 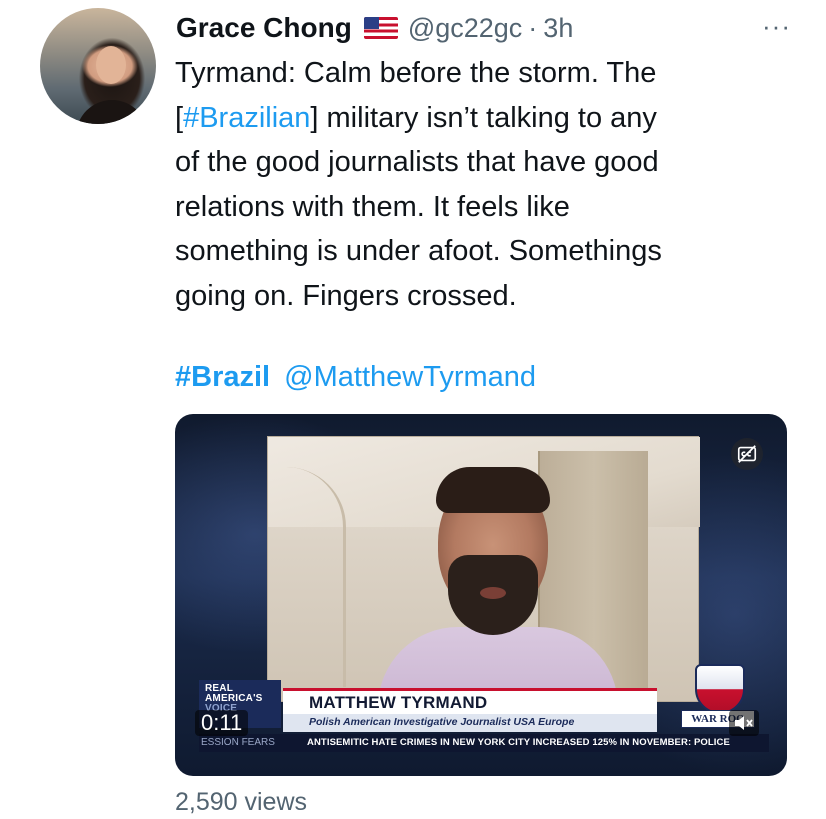 What do you see at coordinates (346, 295) in the screenshot?
I see `tweet-line: going on. Fingers crossed.` at bounding box center [346, 295].